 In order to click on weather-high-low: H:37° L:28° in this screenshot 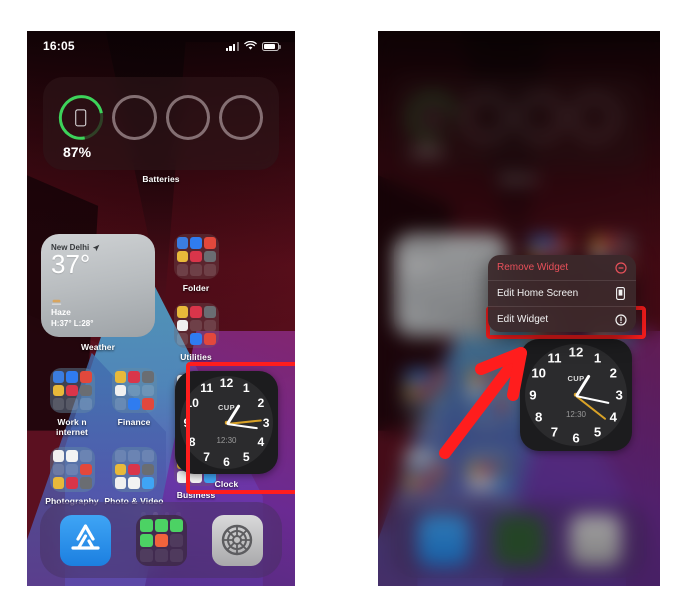, I will do `click(72, 323)`.